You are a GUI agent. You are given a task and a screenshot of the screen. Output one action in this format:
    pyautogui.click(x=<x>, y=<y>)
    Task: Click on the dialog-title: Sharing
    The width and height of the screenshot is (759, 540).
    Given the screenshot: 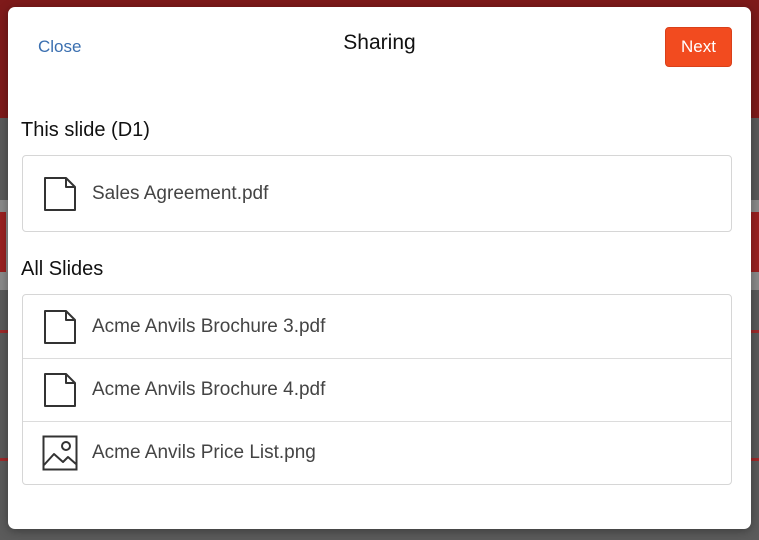 What is the action you would take?
    pyautogui.click(x=379, y=42)
    